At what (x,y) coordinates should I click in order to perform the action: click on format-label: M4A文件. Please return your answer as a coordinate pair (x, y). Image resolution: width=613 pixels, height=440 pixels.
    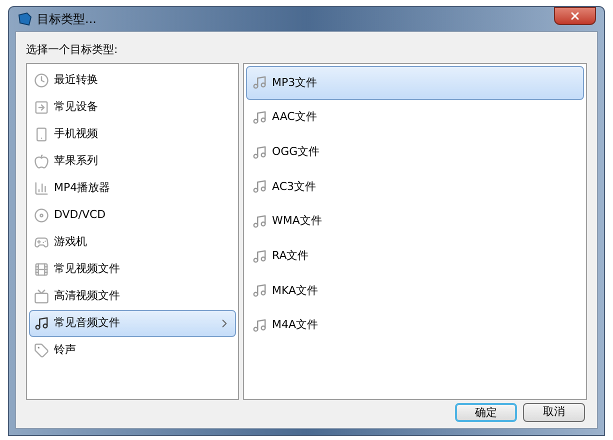
    Looking at the image, I should click on (295, 325).